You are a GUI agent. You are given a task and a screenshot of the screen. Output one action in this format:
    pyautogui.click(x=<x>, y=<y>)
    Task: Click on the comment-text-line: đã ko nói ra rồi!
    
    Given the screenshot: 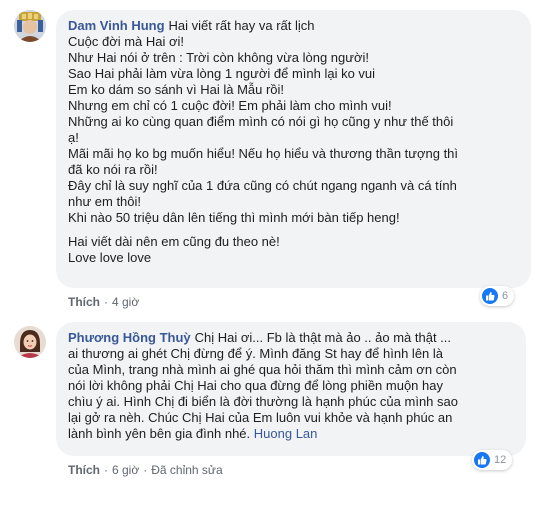 What is the action you would take?
    pyautogui.click(x=113, y=169)
    